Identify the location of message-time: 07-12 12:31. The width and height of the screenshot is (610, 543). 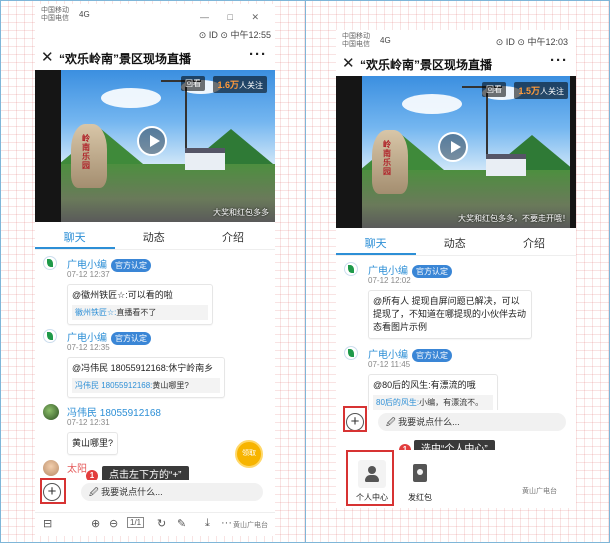
(88, 422).